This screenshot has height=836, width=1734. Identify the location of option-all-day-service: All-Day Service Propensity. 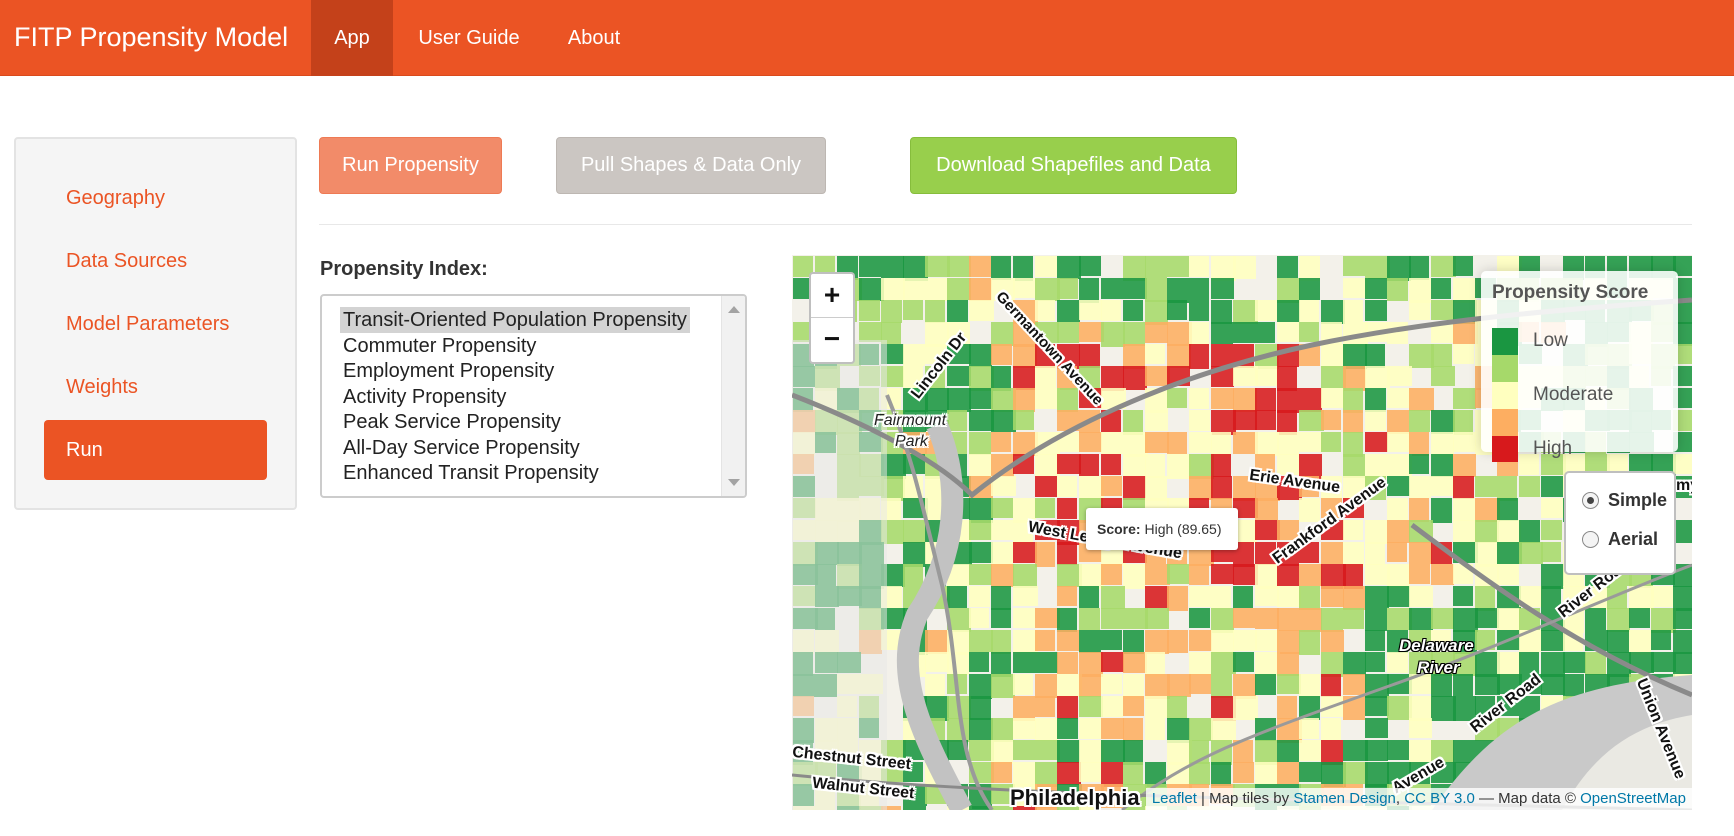
(461, 448).